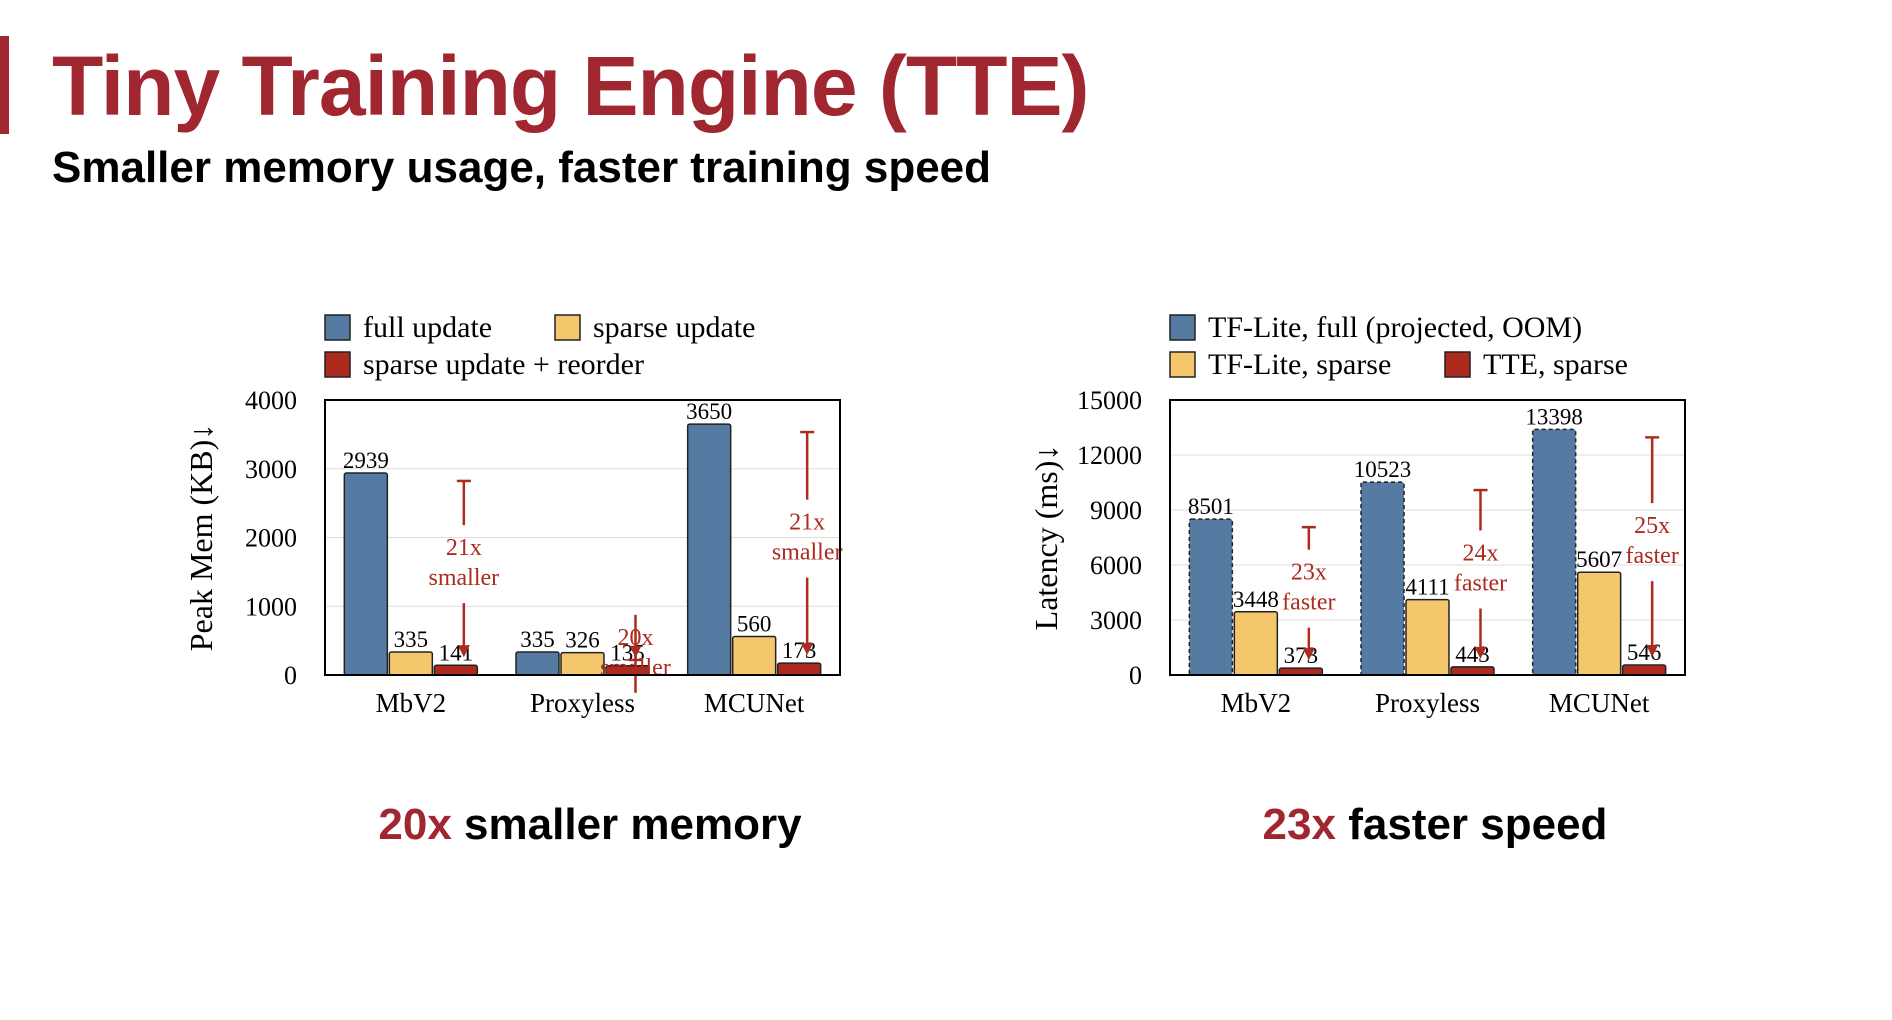 Image resolution: width=1892 pixels, height=1020 pixels. I want to click on title-accent-bar, so click(4, 85).